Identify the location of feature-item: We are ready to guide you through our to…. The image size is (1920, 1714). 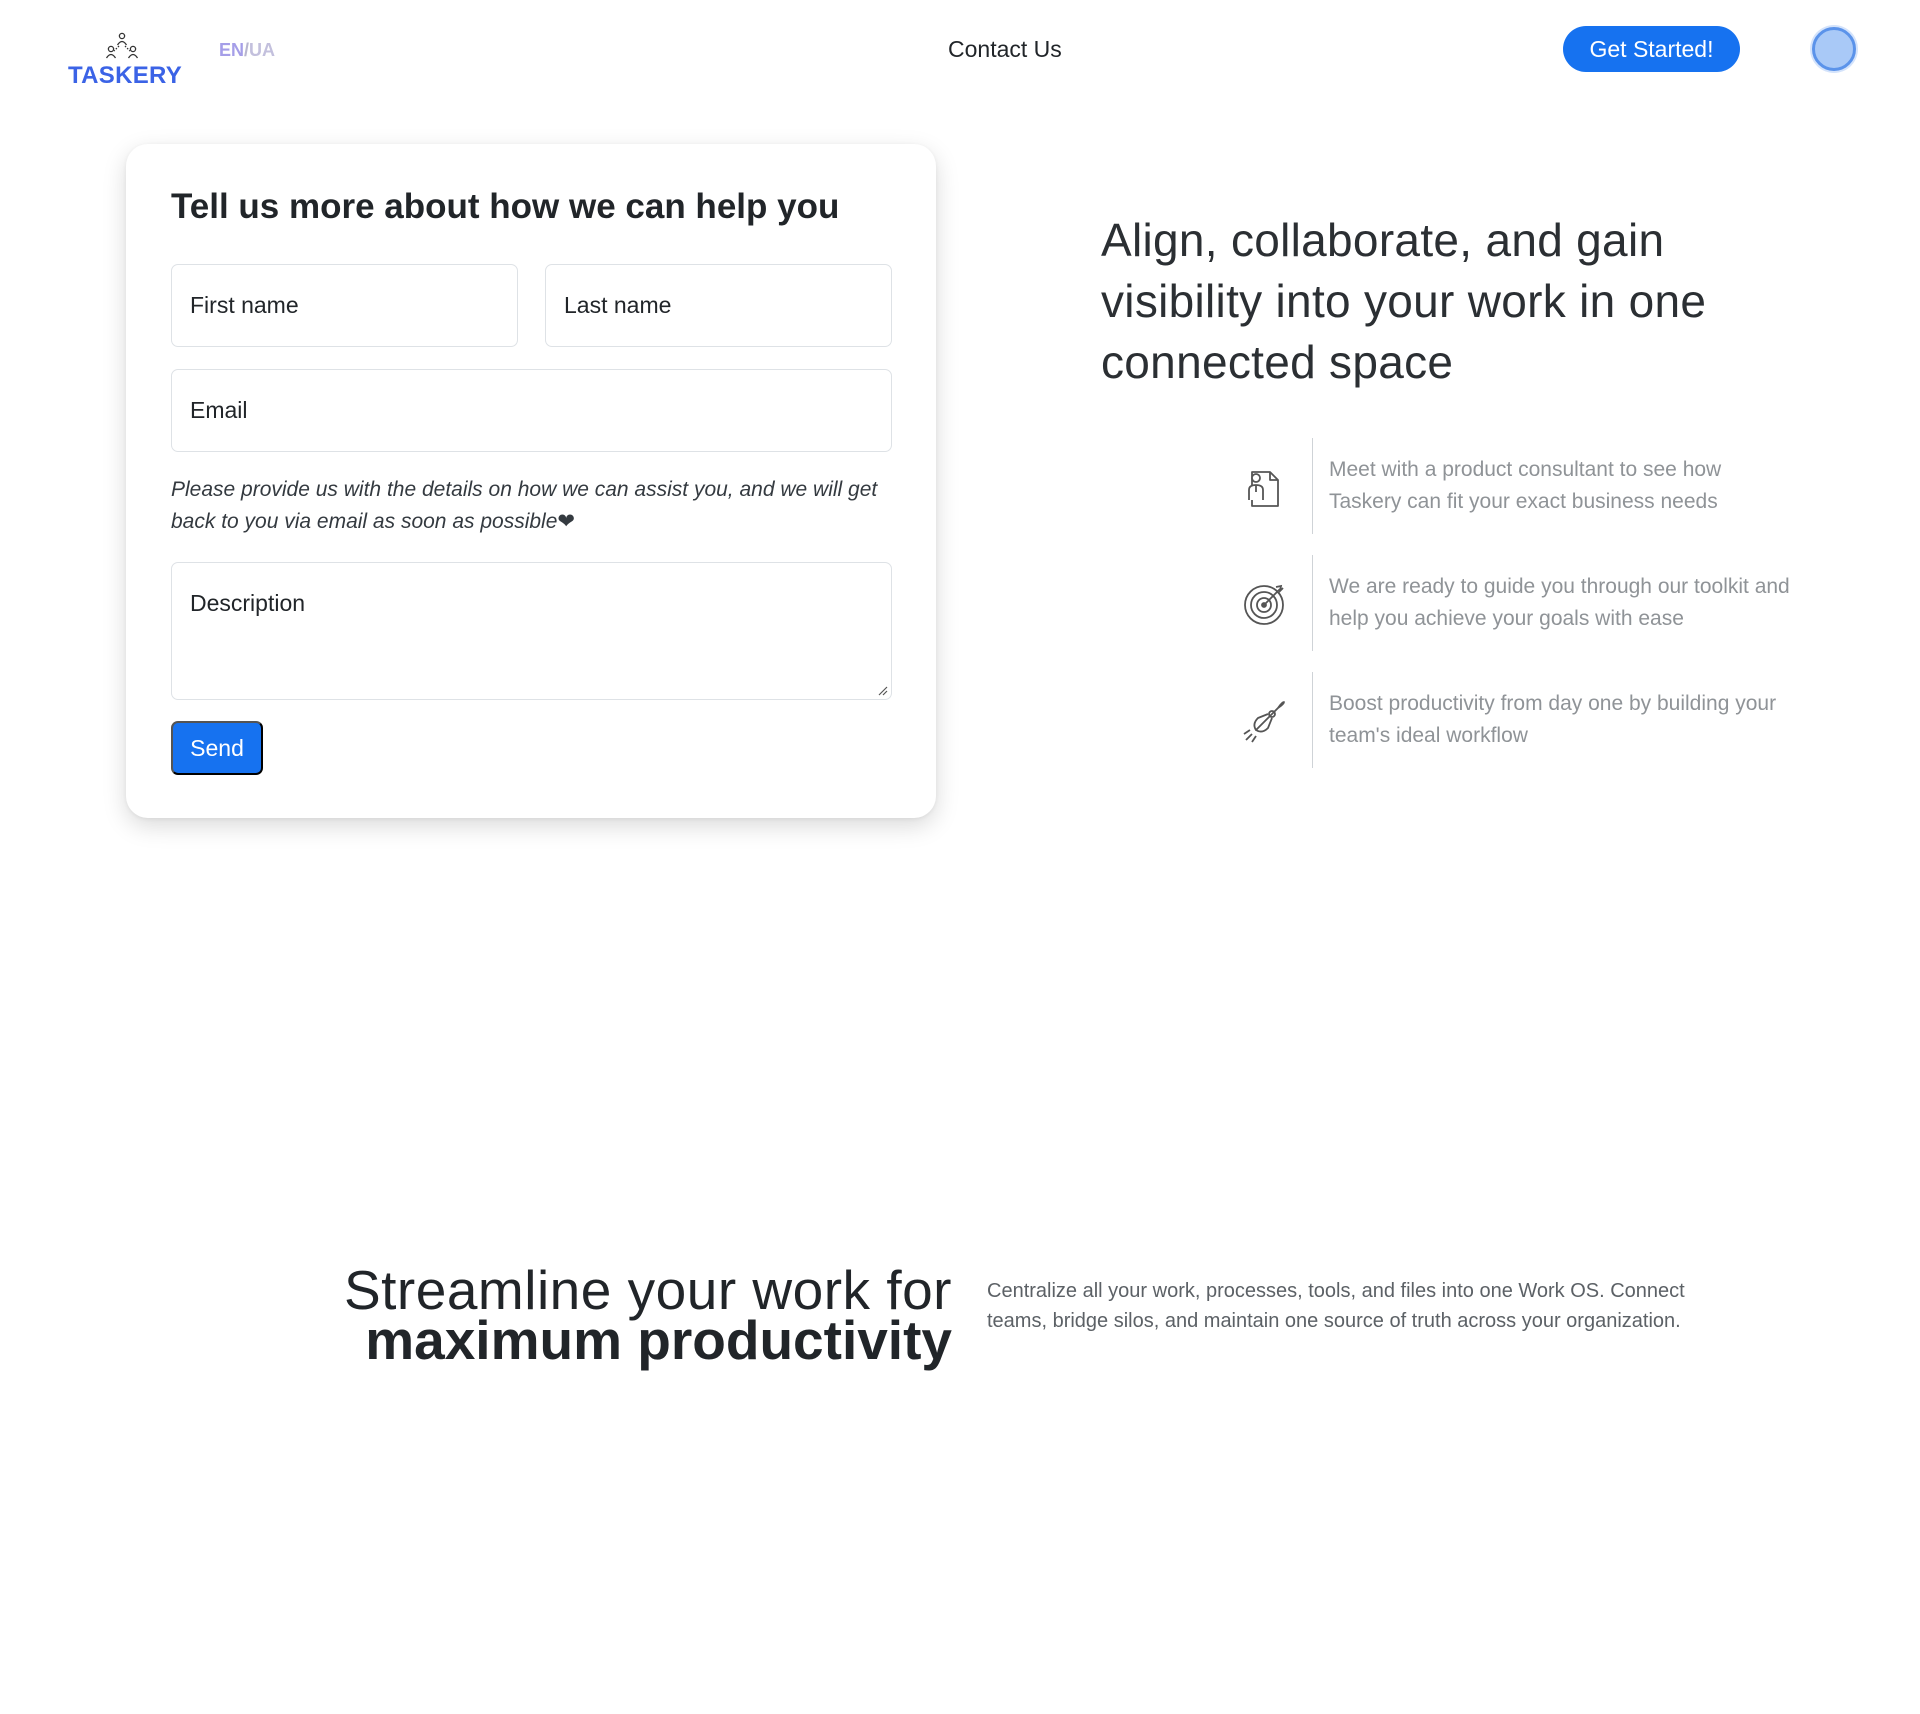
(1518, 603).